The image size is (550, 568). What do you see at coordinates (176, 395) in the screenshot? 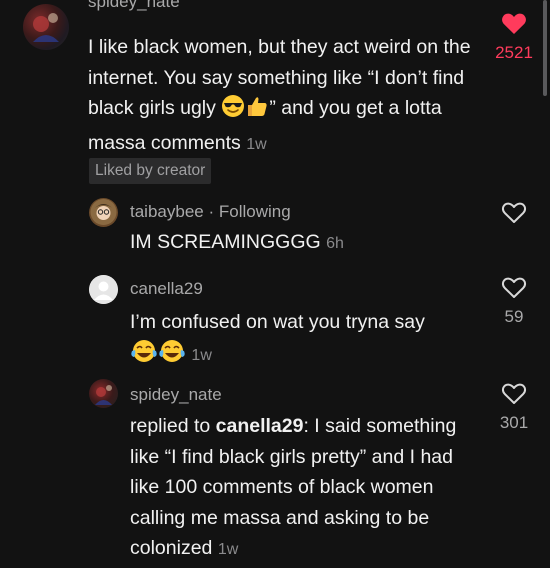
I see `reply-username: spidey_nate` at bounding box center [176, 395].